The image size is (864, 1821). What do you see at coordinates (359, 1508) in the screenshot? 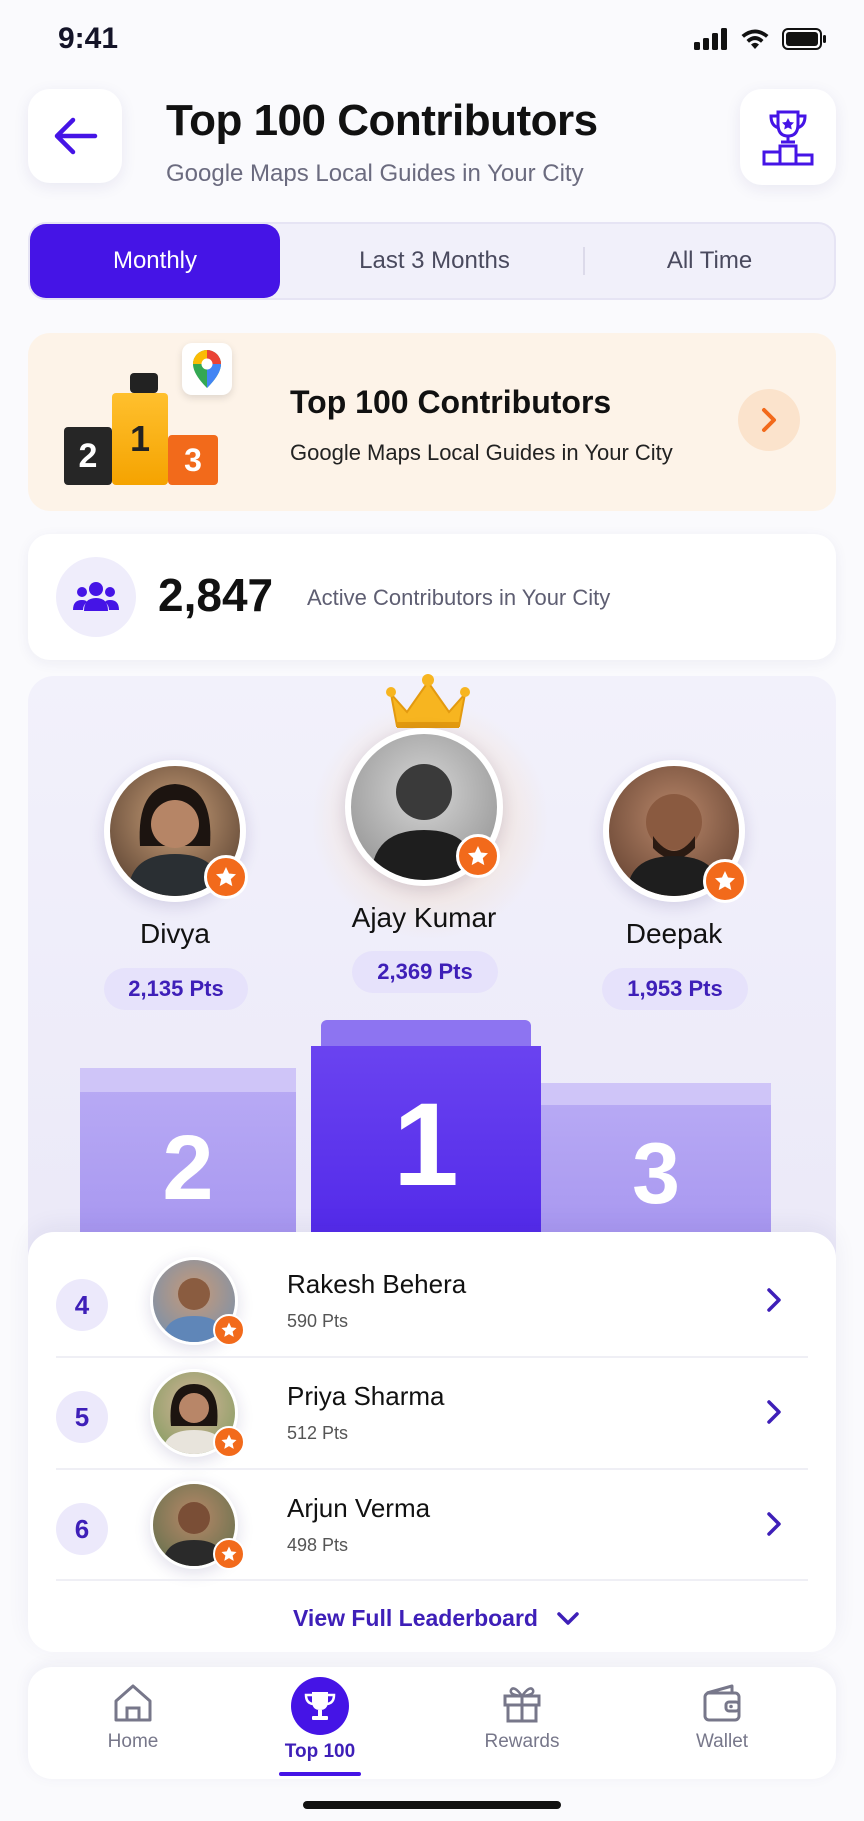
I see `row-name: Arjun Verma` at bounding box center [359, 1508].